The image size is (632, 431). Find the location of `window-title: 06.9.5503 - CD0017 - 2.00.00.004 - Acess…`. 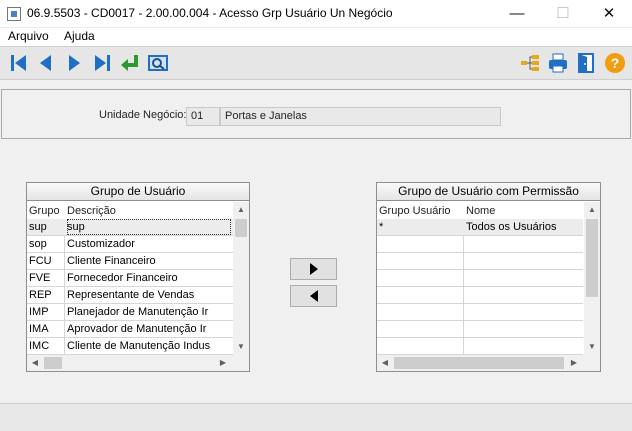

window-title: 06.9.5503 - CD0017 - 2.00.00.004 - Acess… is located at coordinates (210, 13).